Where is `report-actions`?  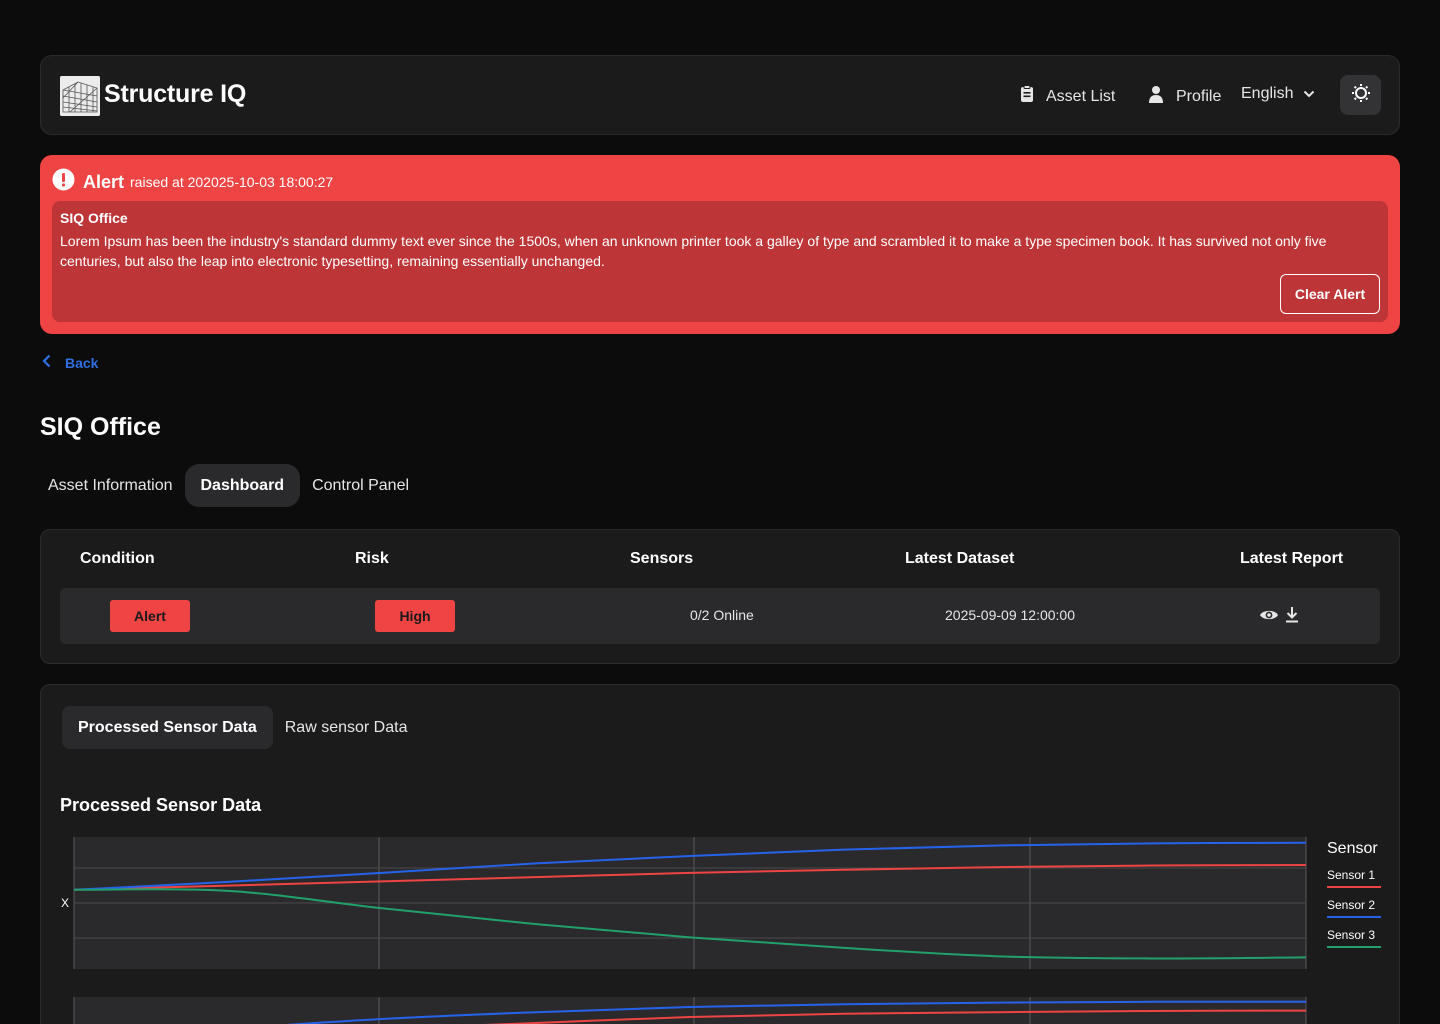 report-actions is located at coordinates (1279, 617).